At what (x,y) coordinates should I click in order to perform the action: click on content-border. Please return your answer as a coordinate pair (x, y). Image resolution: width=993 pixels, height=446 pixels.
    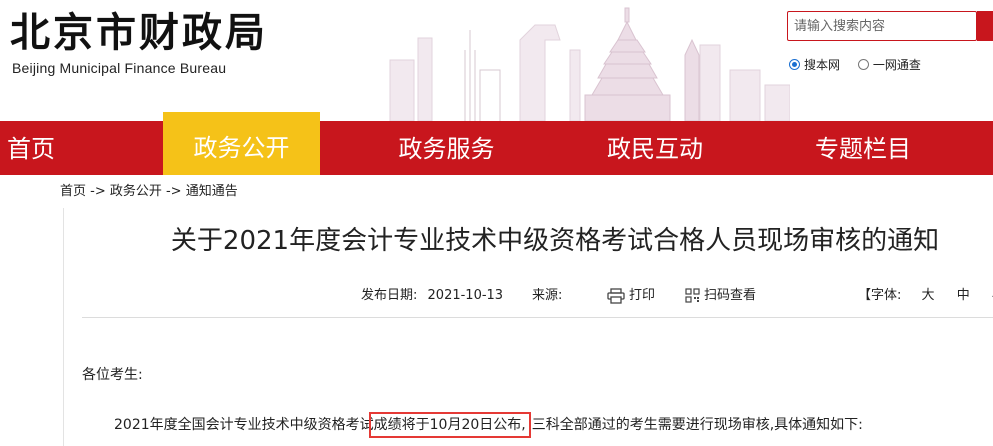
    Looking at the image, I should click on (63, 327).